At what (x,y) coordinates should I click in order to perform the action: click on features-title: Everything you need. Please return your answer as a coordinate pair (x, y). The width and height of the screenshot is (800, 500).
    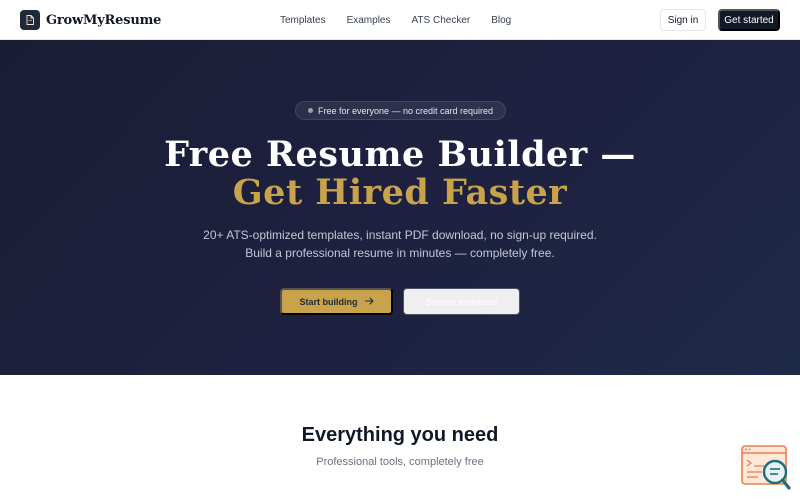
    Looking at the image, I should click on (400, 435).